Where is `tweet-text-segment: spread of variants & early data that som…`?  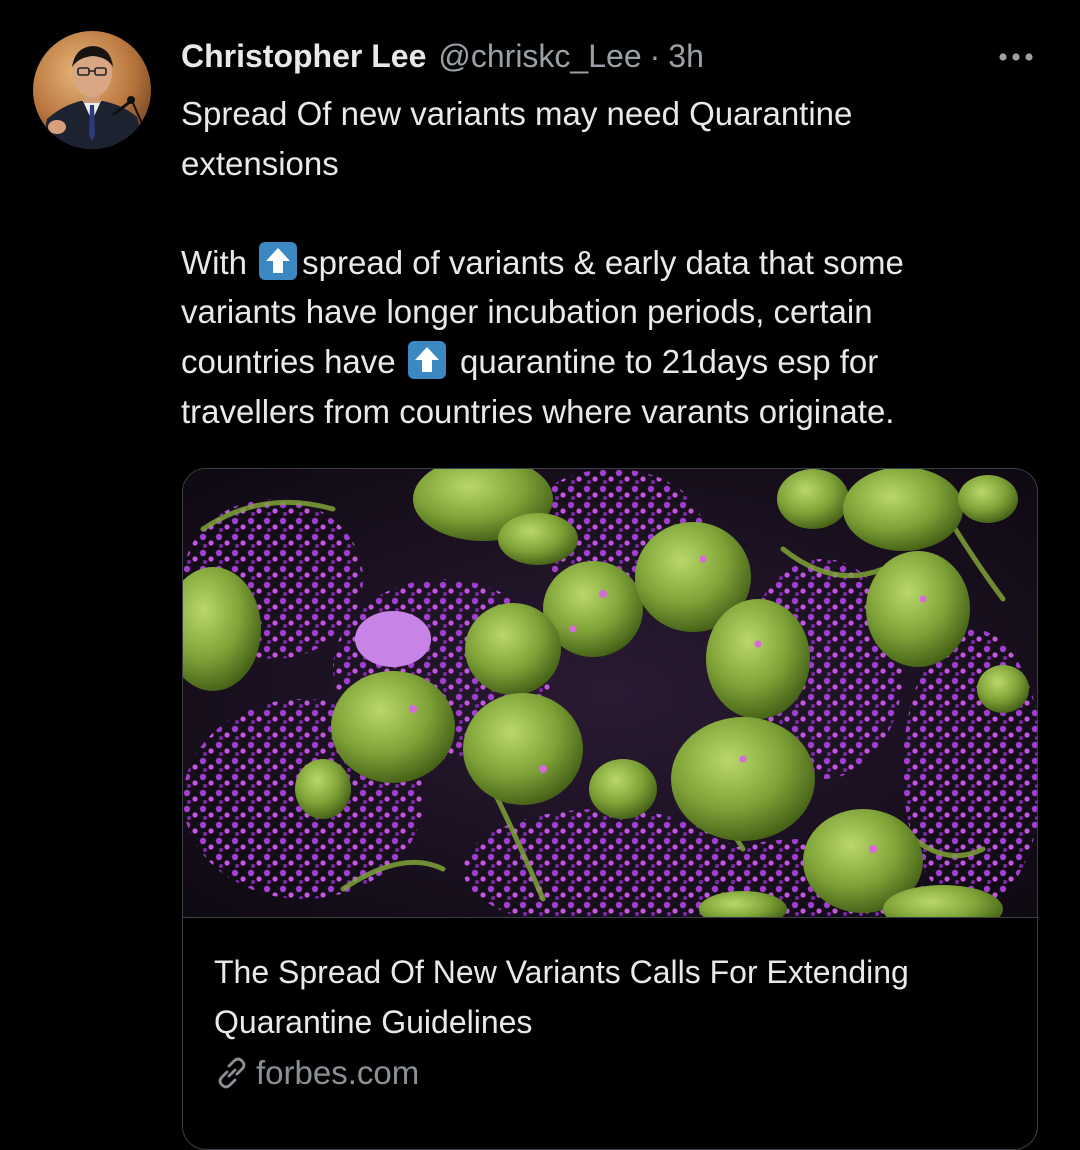
tweet-text-segment: spread of variants & early data that som… is located at coordinates (603, 262).